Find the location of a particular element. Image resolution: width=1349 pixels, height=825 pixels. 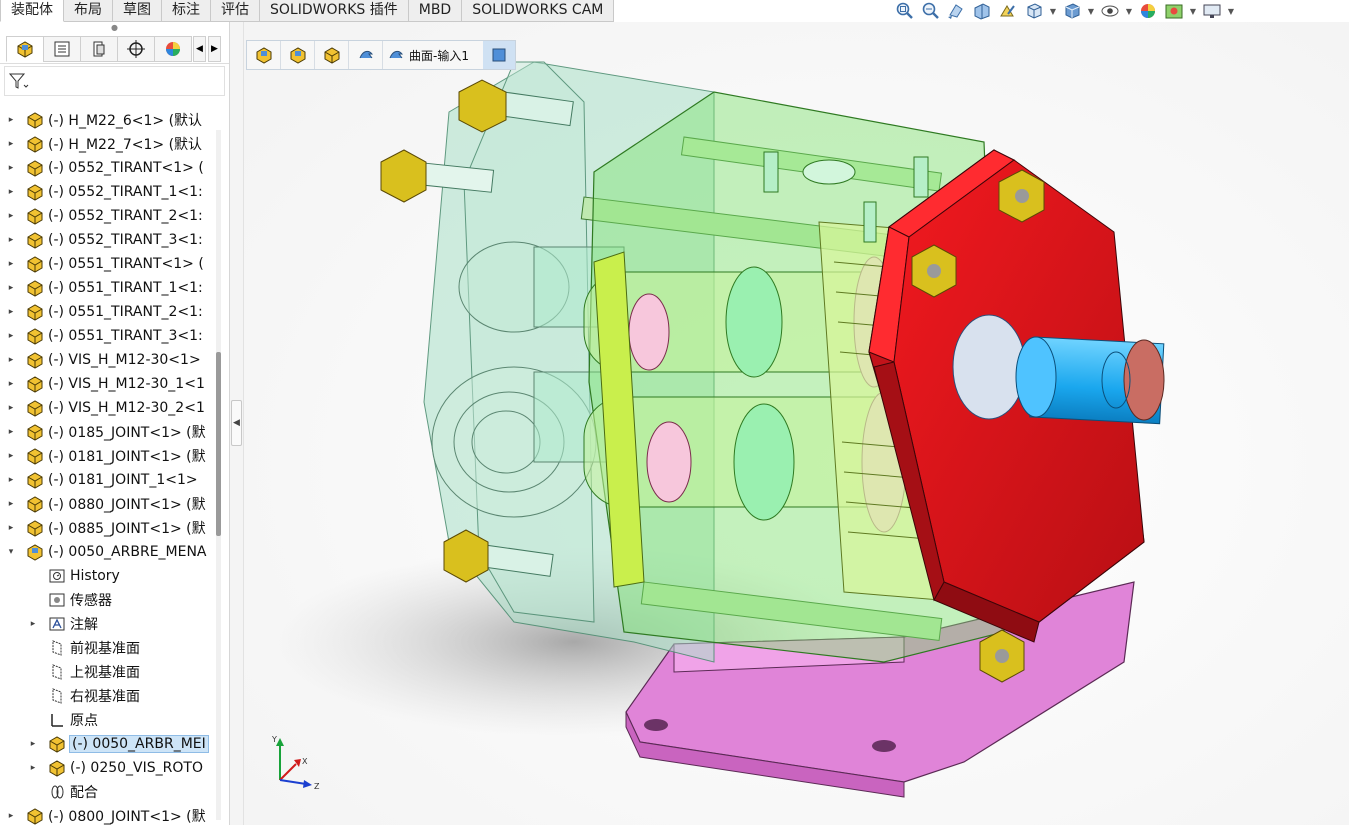

dimxpert-tab is located at coordinates (136, 48).